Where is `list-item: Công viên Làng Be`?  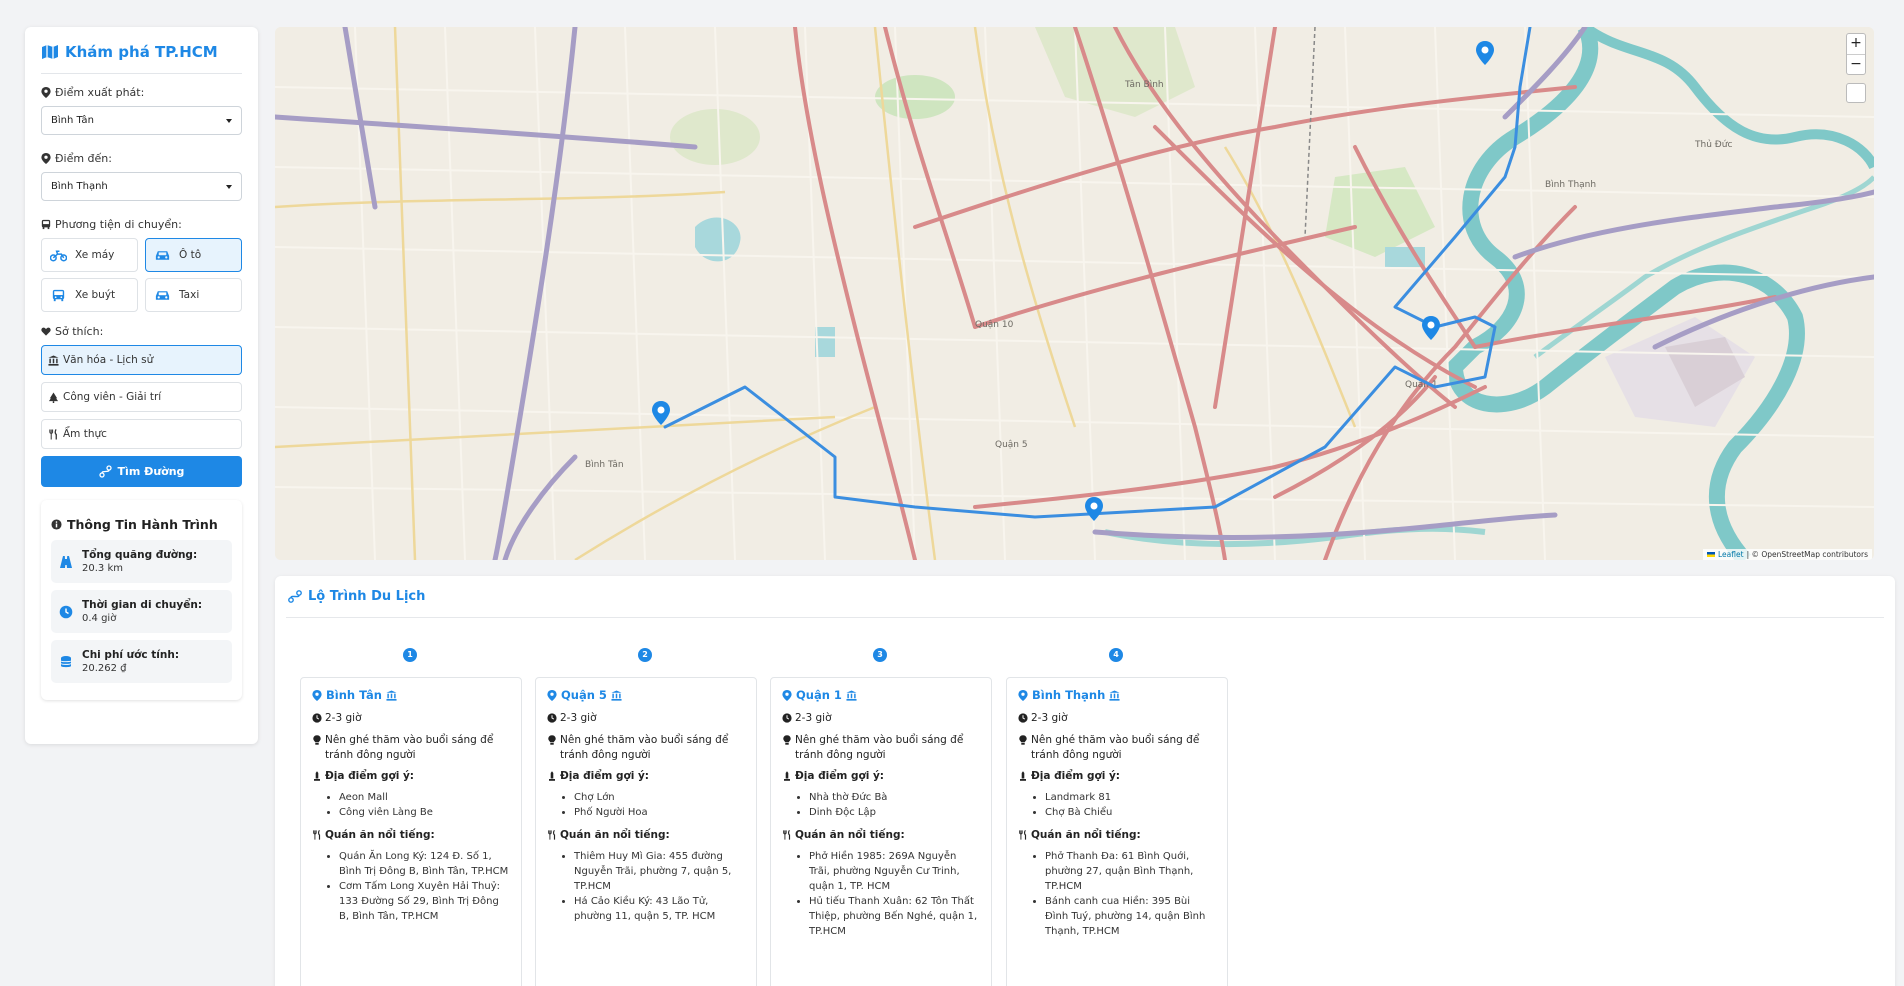 list-item: Công viên Làng Be is located at coordinates (424, 812).